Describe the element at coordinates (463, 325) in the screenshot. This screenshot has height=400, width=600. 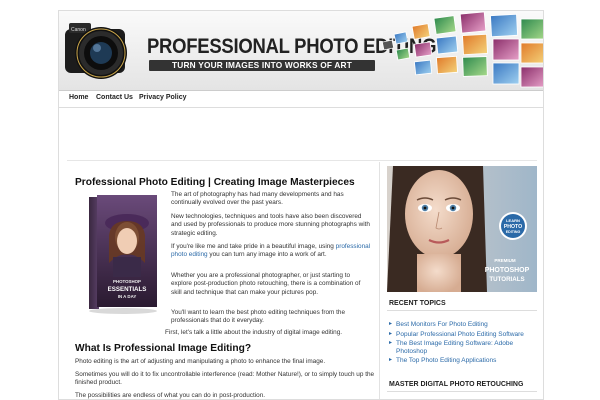
I see `recent-topic-link: Best Monitors For Photo Editing` at that location.